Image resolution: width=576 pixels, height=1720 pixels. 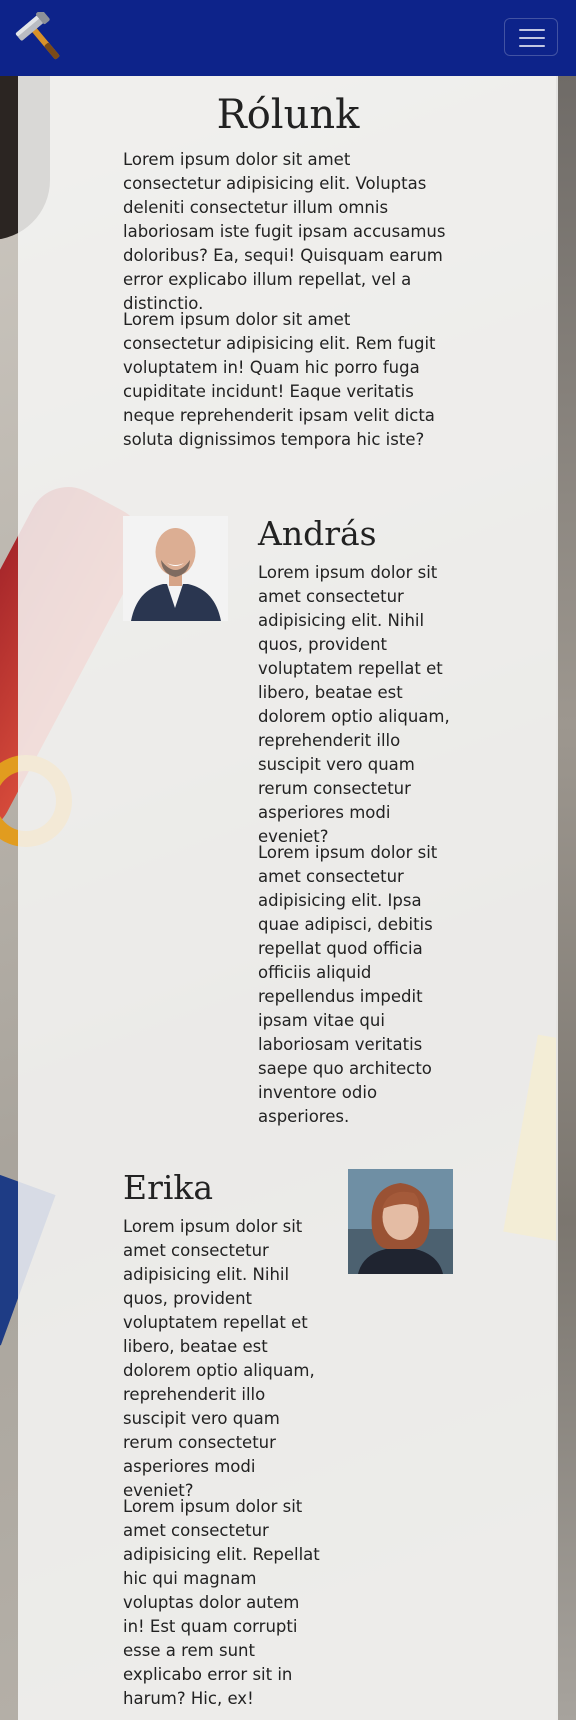 What do you see at coordinates (168, 1187) in the screenshot?
I see `person-name: Erika` at bounding box center [168, 1187].